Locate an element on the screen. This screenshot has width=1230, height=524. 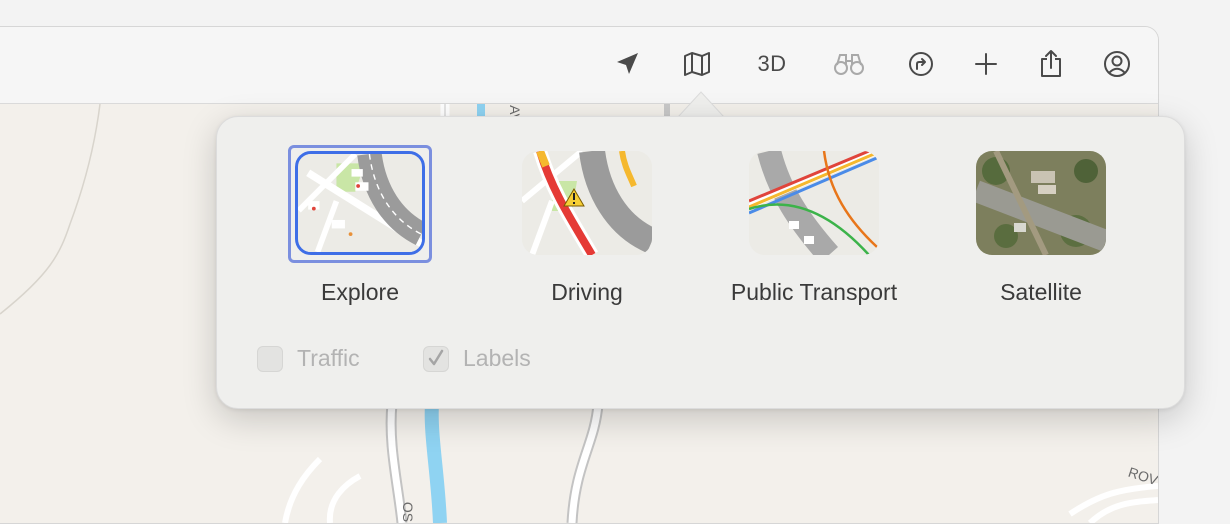
checkmark-icon is located at coordinates (436, 357).